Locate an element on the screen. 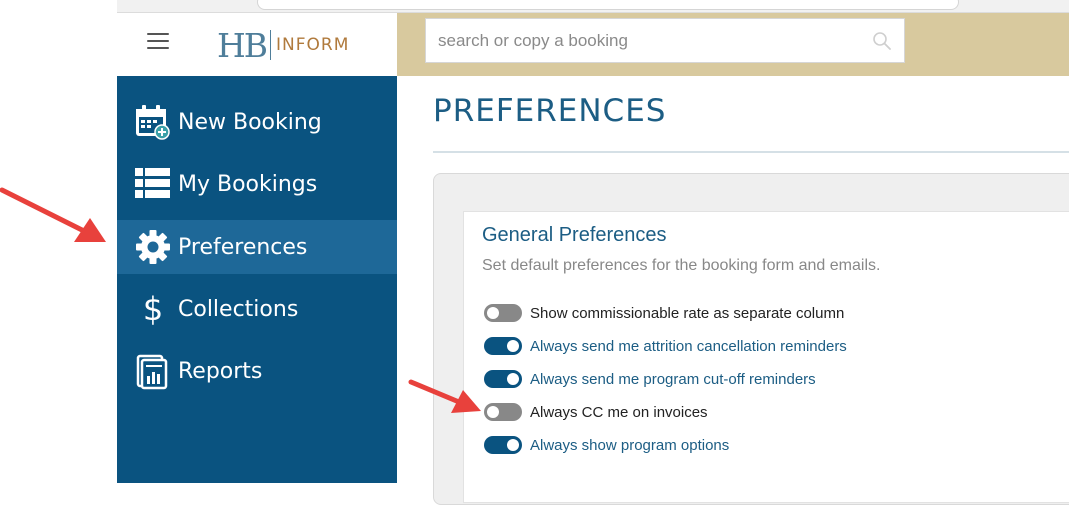  calendar-plus-icon is located at coordinates (153, 122).